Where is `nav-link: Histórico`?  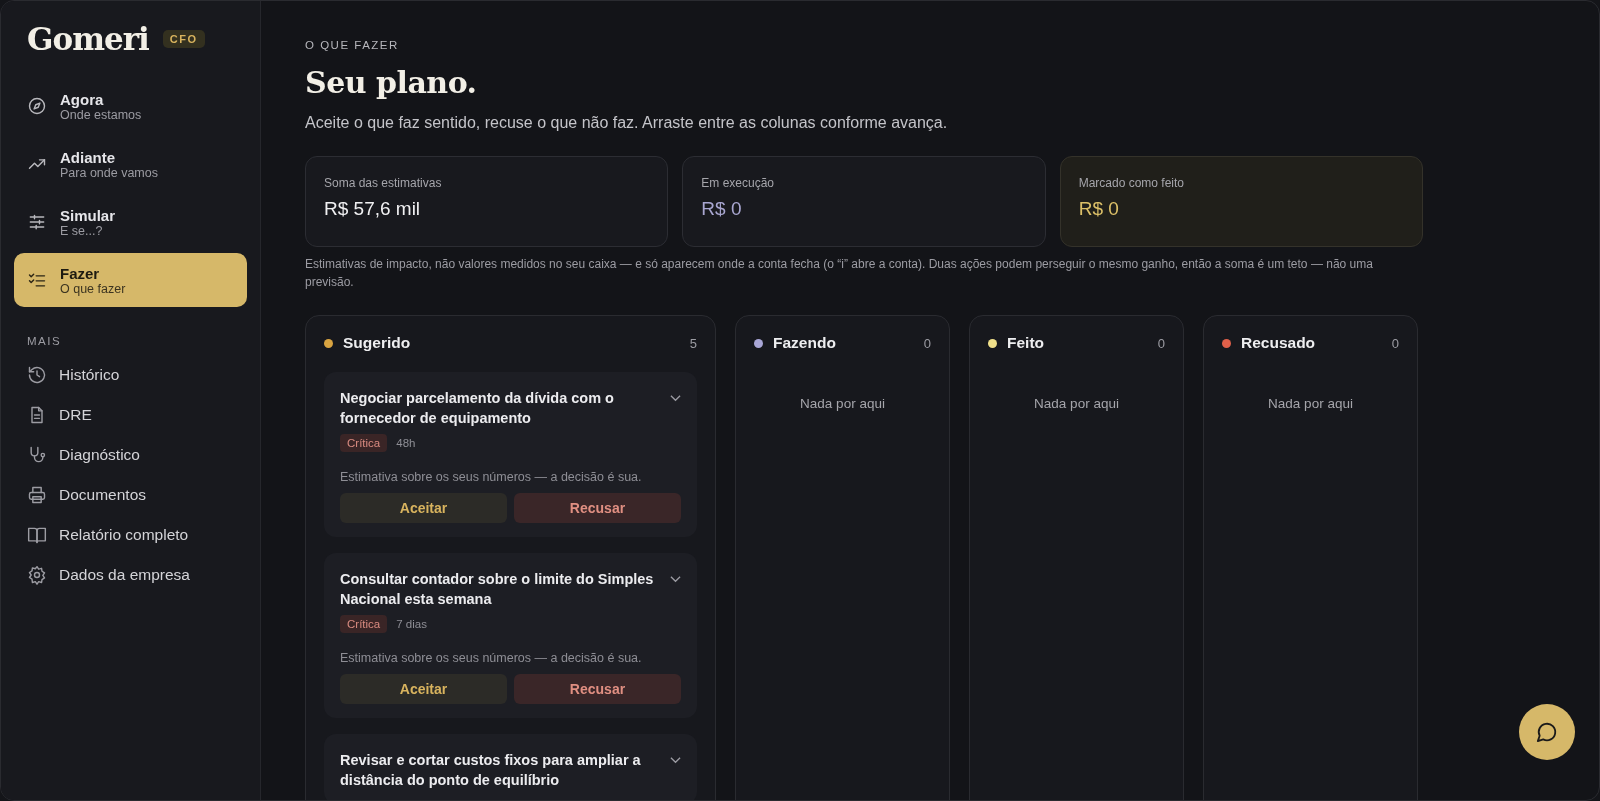 nav-link: Histórico is located at coordinates (130, 375).